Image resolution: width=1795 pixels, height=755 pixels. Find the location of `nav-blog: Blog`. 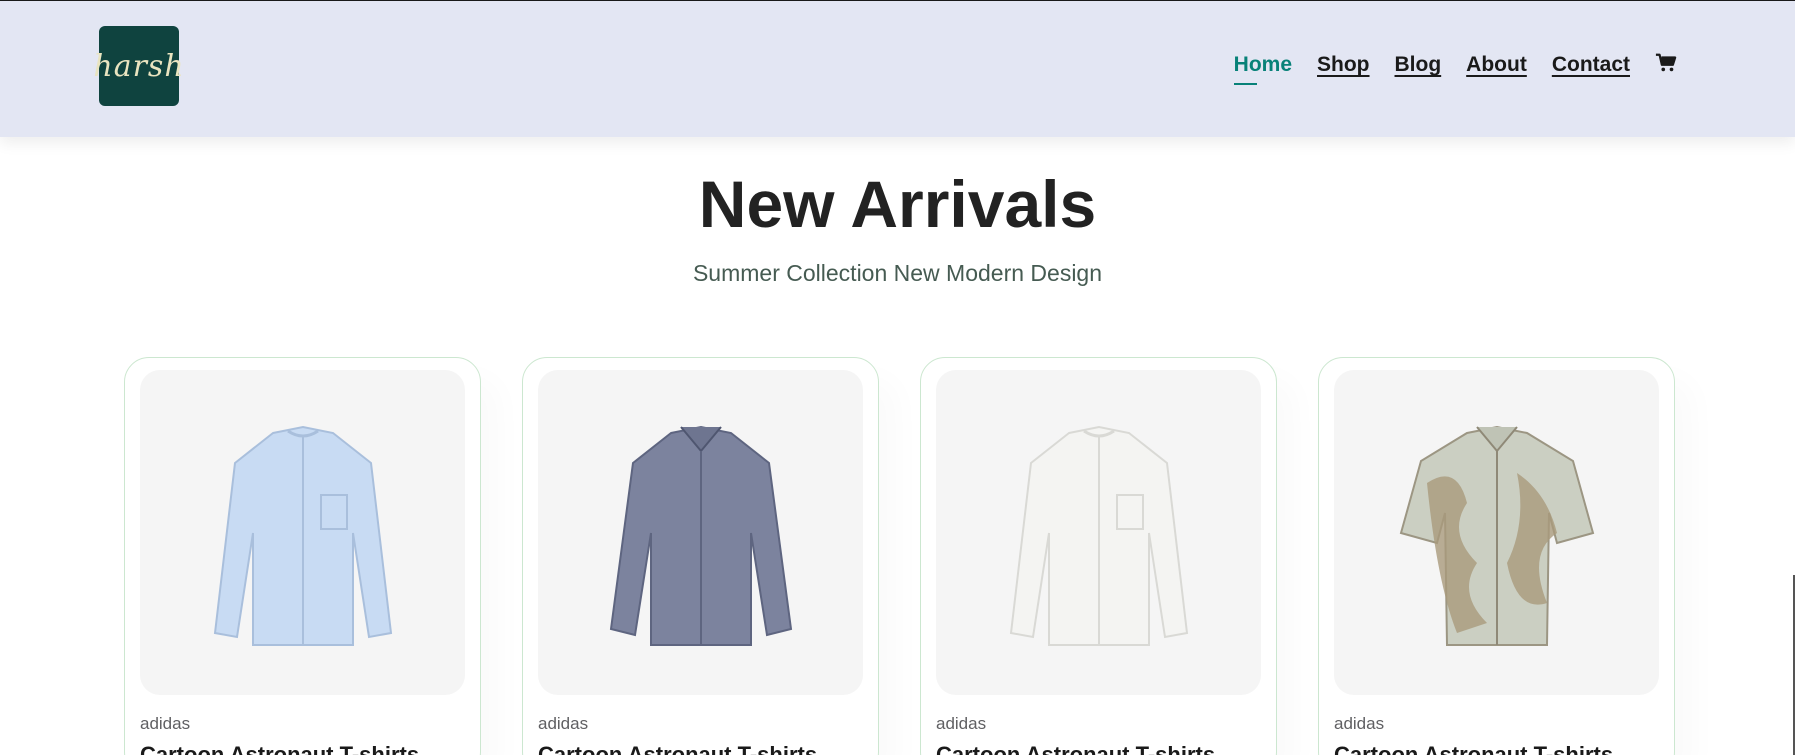

nav-blog: Blog is located at coordinates (1418, 65).